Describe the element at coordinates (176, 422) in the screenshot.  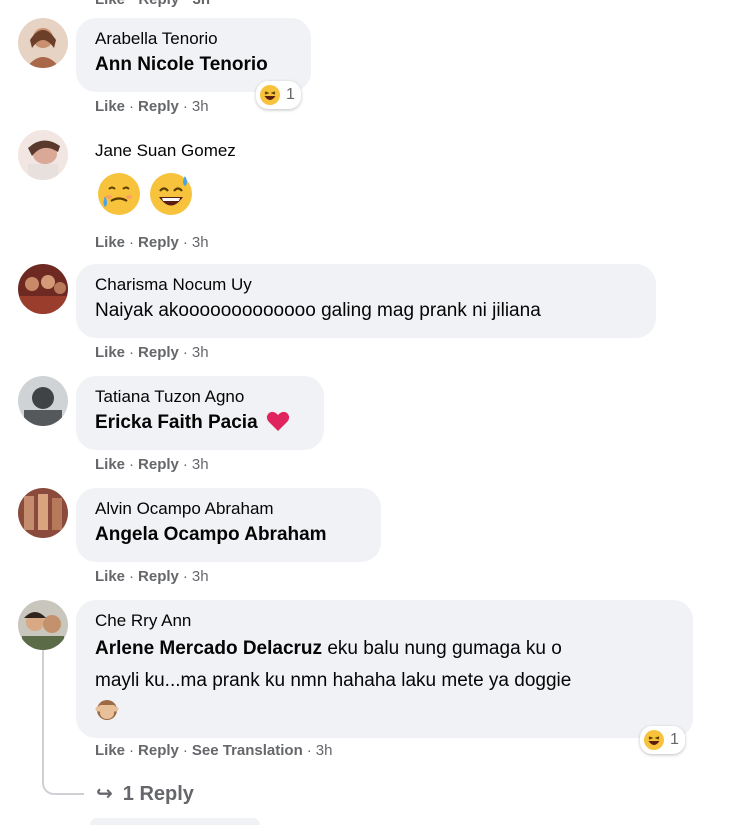
I see `mention-link: Ericka Faith Pacia` at that location.